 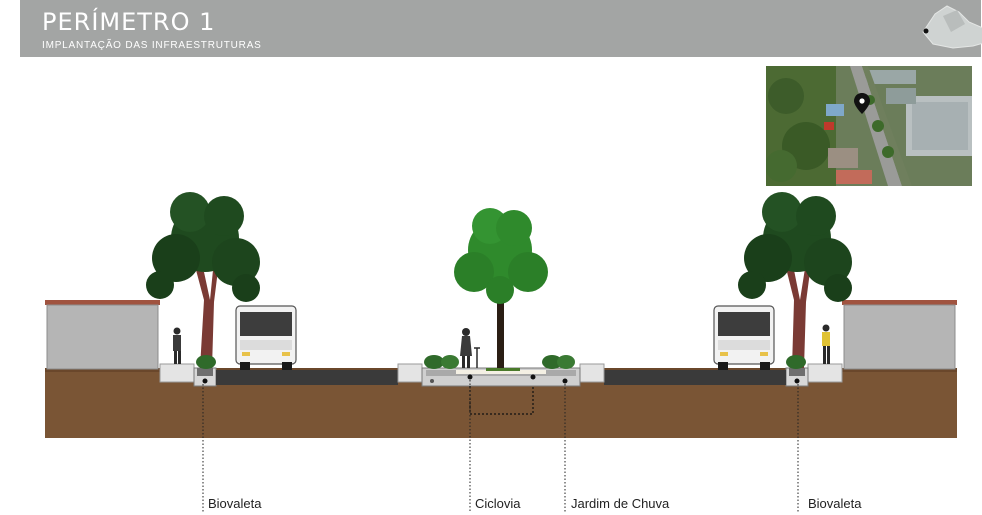 I want to click on right-road, so click(x=695, y=377).